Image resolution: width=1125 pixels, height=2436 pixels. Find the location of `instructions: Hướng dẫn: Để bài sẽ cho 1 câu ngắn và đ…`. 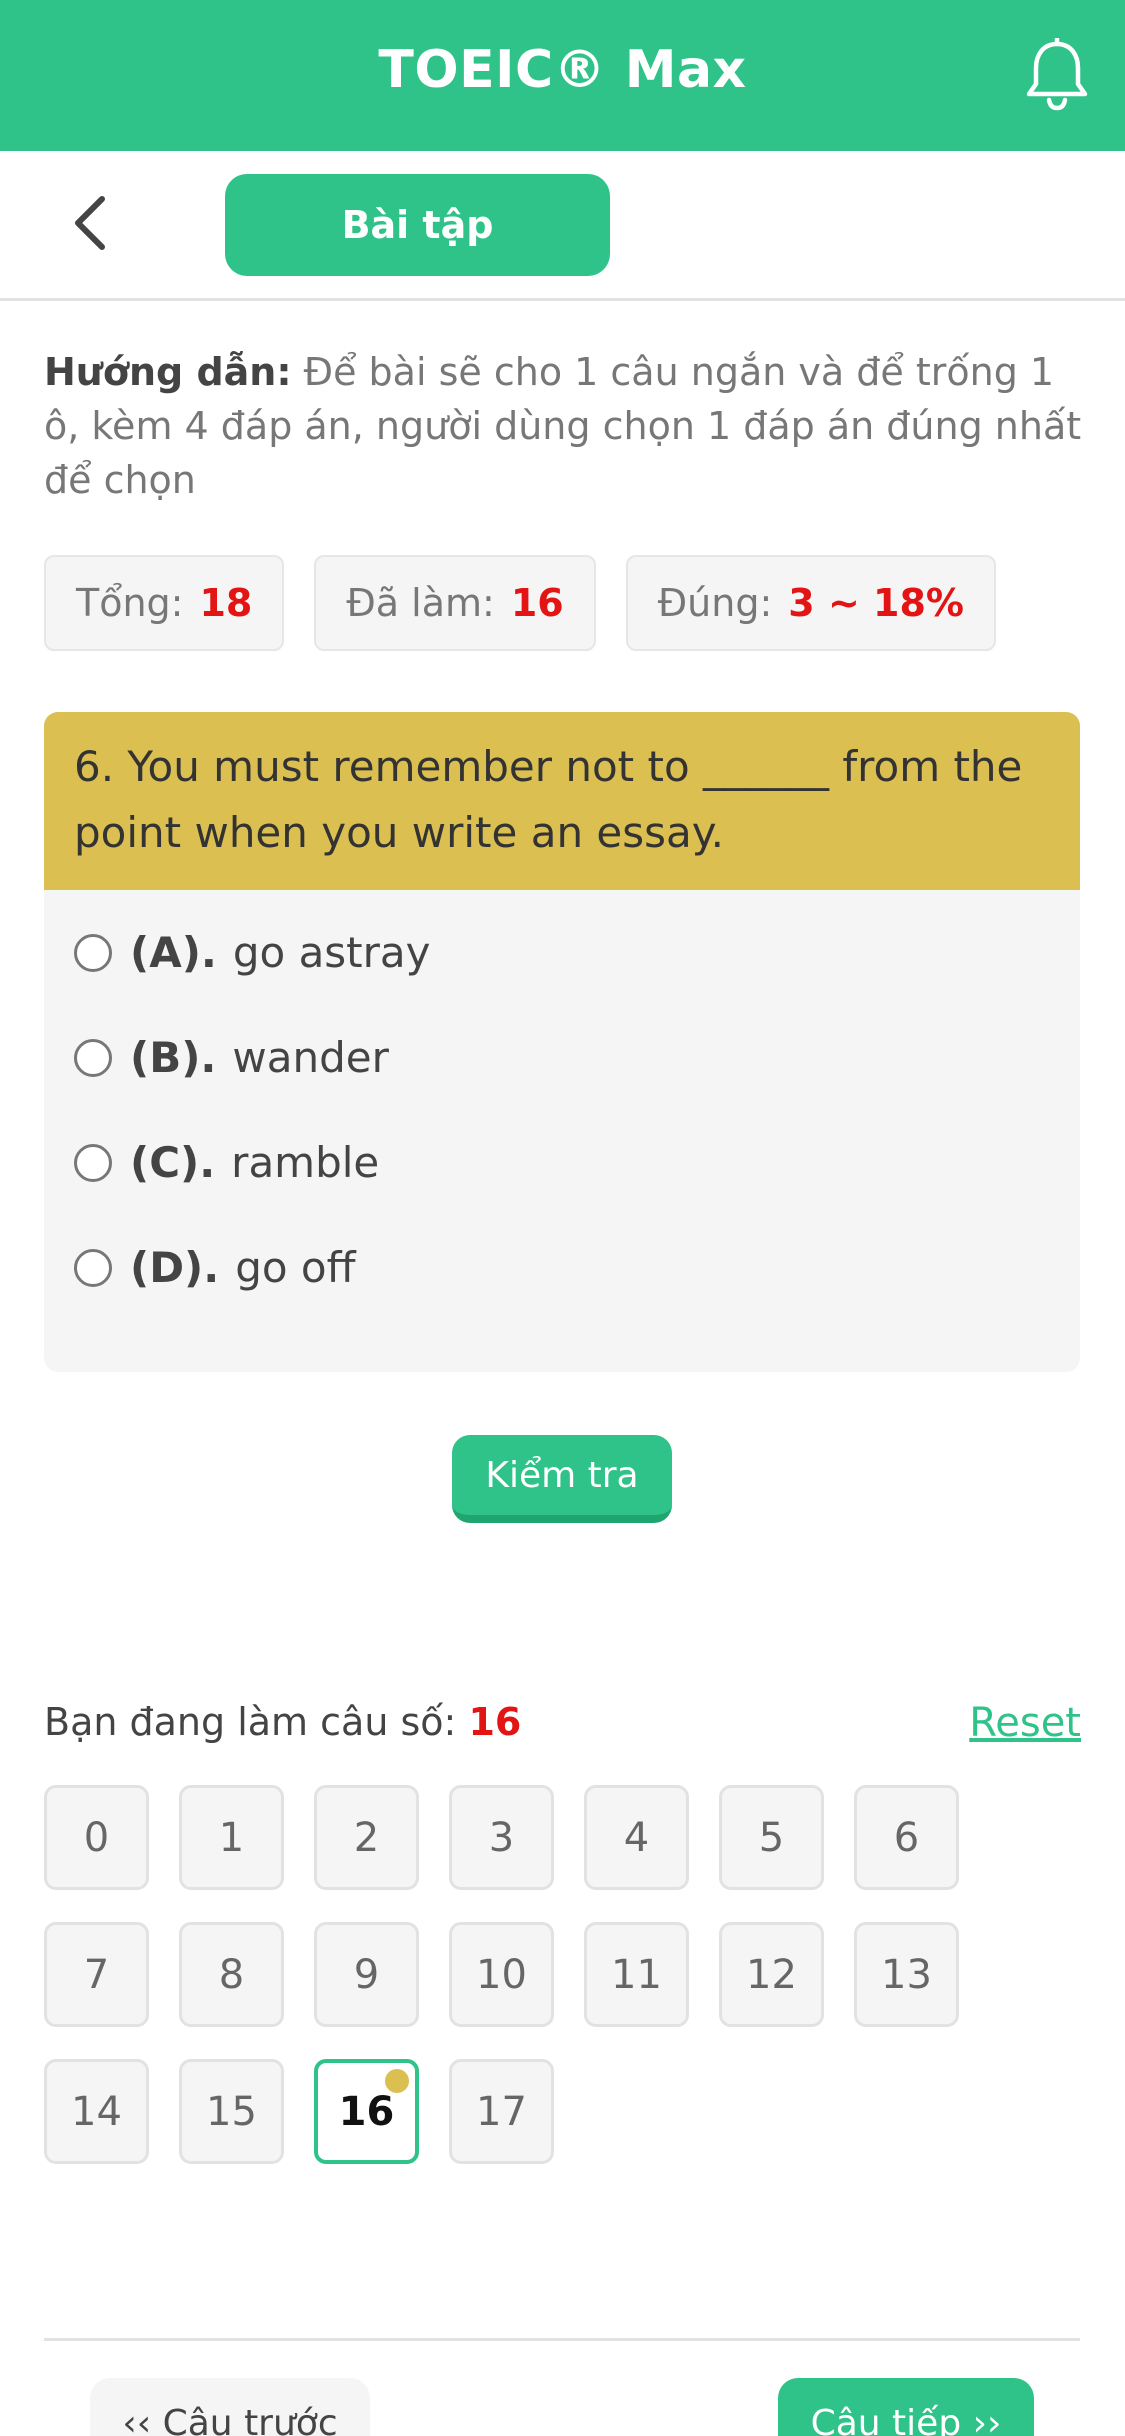

instructions: Hướng dẫn: Để bài sẽ cho 1 câu ngắn và đ… is located at coordinates (564, 426).